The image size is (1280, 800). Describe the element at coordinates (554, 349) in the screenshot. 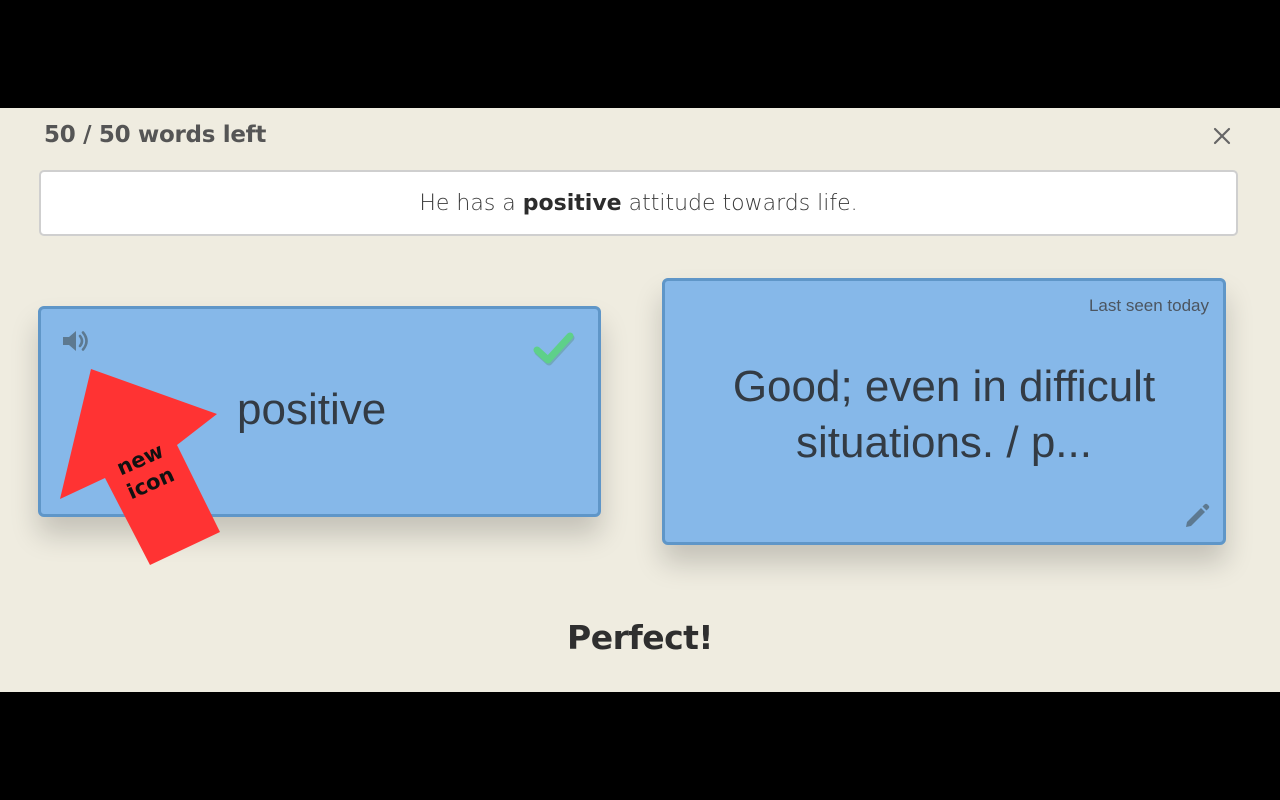

I see `check-icon` at that location.